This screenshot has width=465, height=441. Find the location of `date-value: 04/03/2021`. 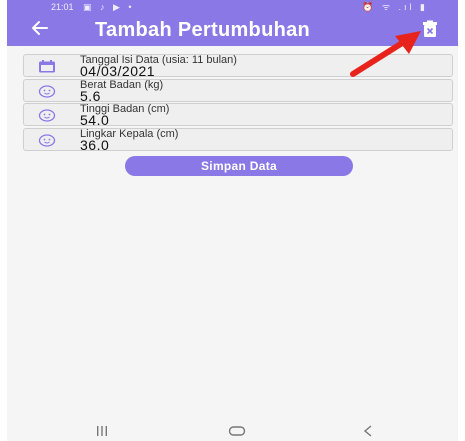

date-value: 04/03/2021 is located at coordinates (118, 71).